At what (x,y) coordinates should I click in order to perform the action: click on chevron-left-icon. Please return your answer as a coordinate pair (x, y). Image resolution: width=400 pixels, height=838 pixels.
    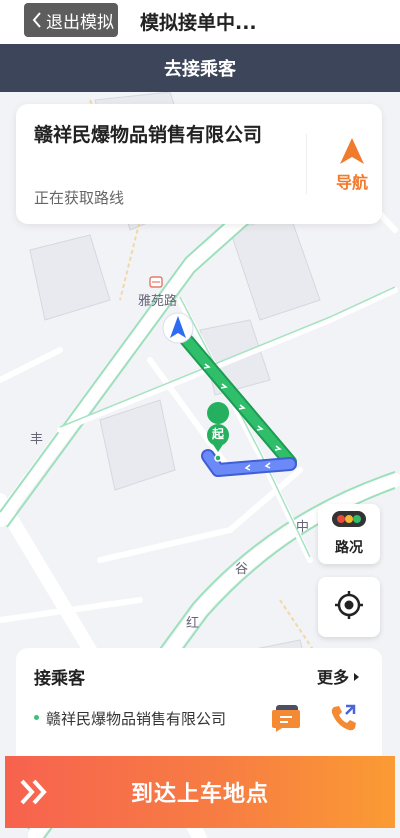
    Looking at the image, I should click on (37, 20).